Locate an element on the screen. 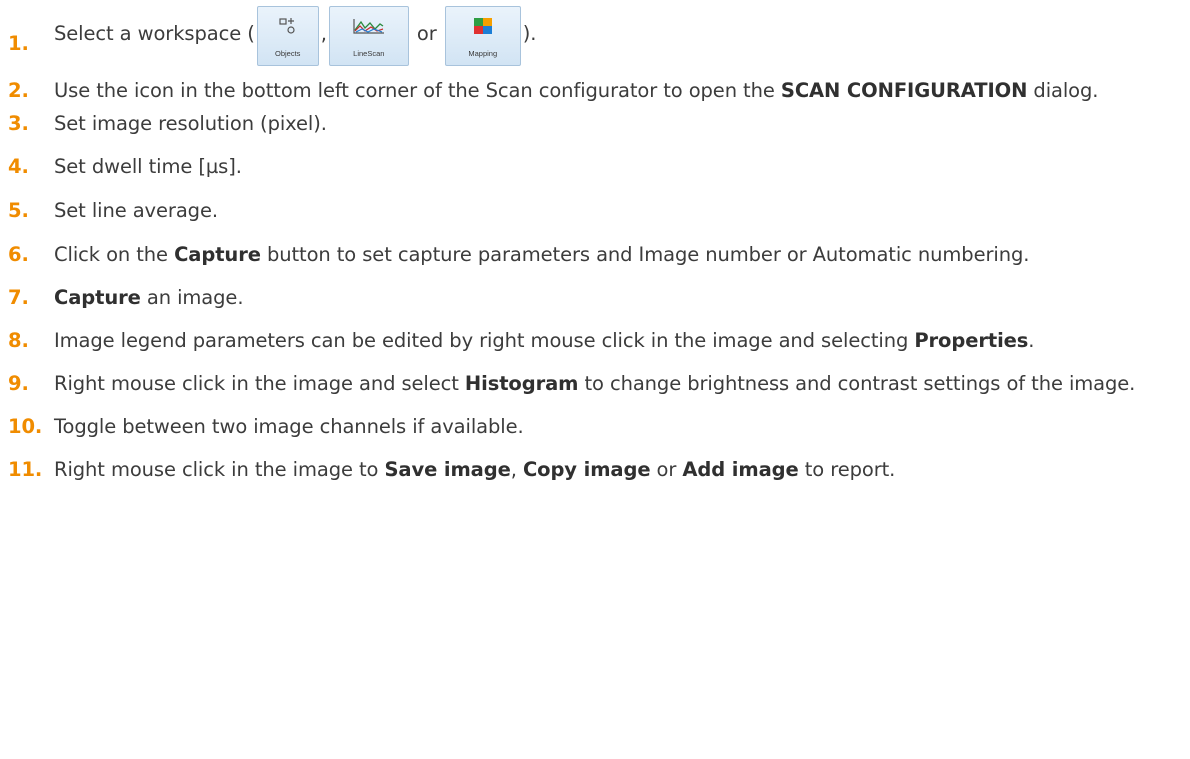  step-bold: Copy image is located at coordinates (586, 469).